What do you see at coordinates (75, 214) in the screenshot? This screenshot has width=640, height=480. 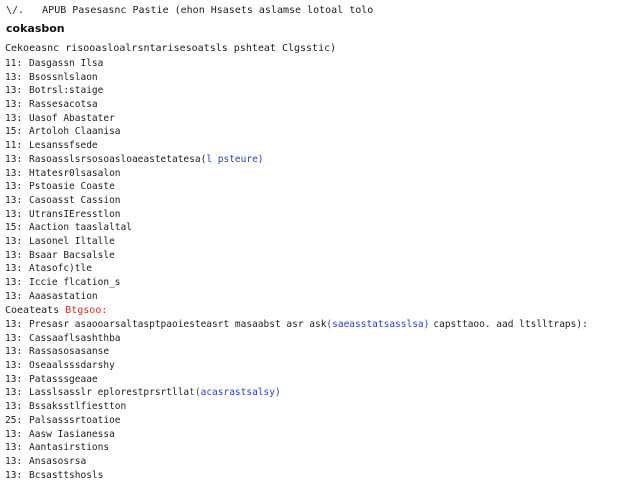 I see `list-item-text: UtransIEresstlon` at bounding box center [75, 214].